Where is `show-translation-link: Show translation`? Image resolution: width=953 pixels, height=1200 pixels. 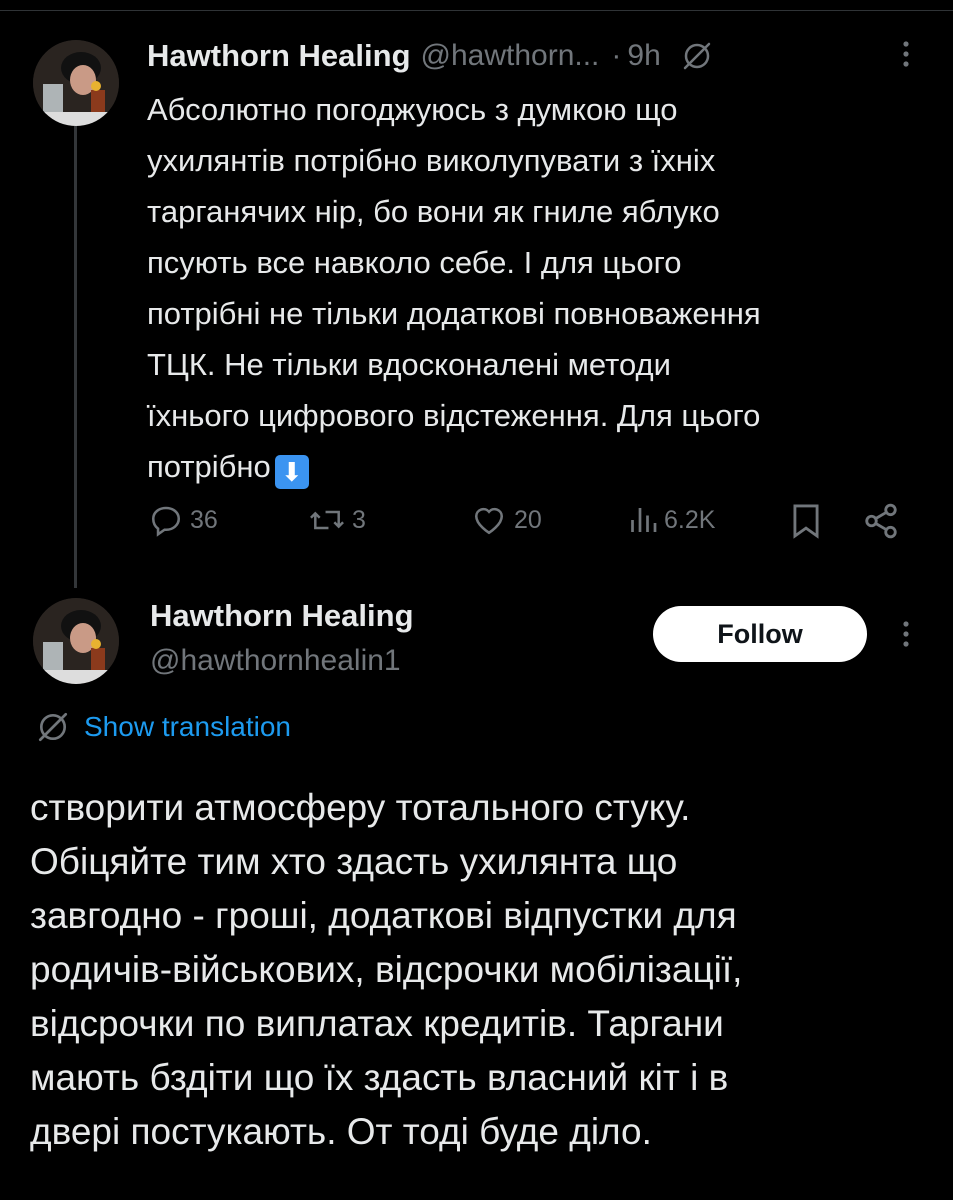
show-translation-link: Show translation is located at coordinates (163, 727).